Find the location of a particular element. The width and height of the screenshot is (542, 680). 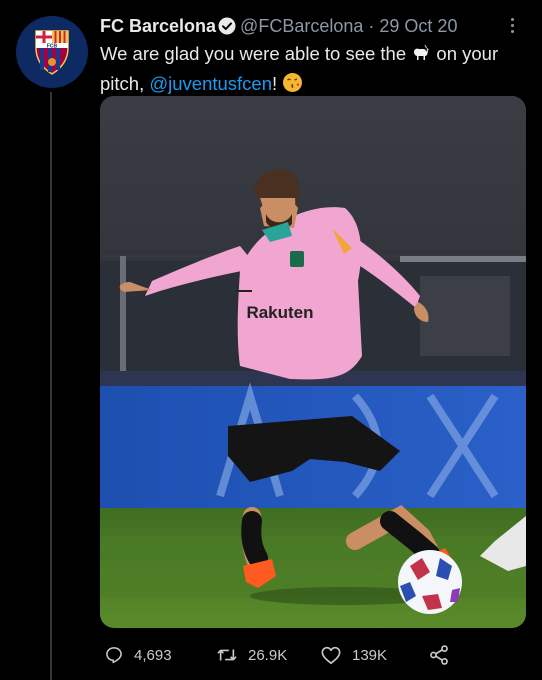

kissing-face-icon is located at coordinates (293, 82).